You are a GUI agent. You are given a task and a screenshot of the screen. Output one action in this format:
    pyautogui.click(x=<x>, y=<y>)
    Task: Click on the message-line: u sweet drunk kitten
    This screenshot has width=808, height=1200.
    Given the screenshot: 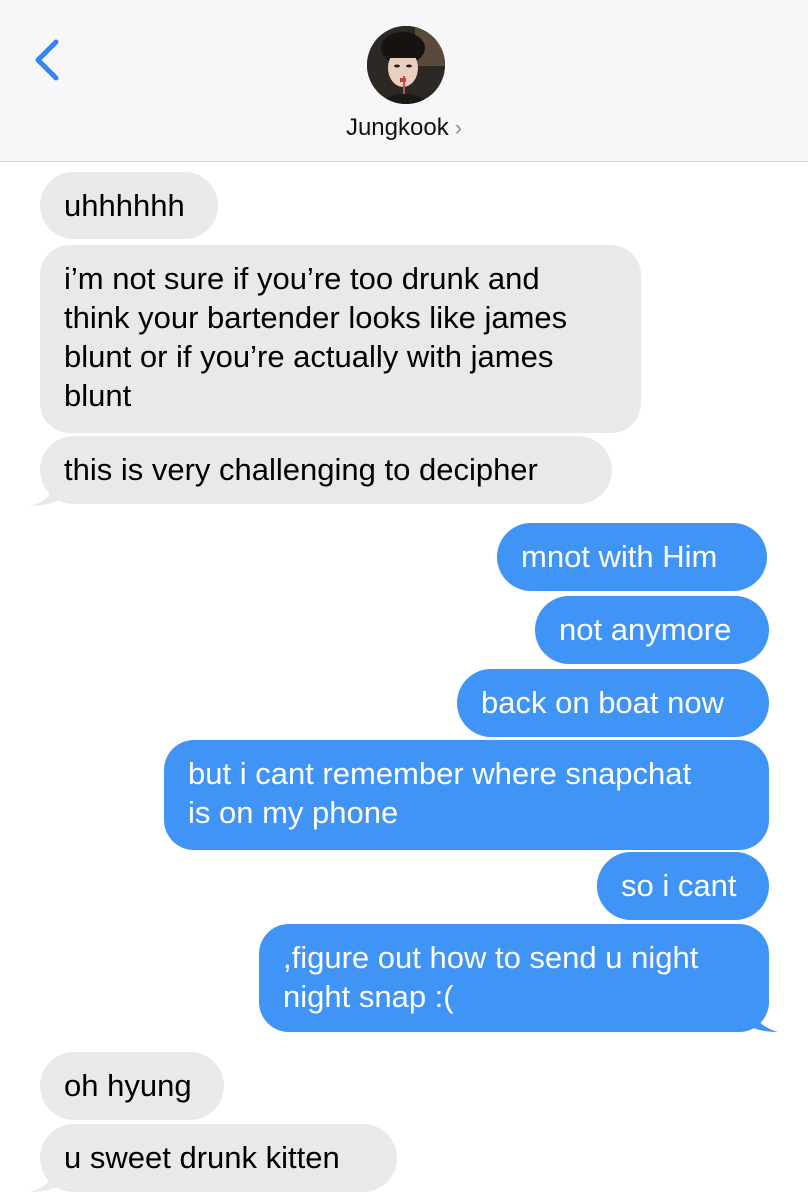 What is the action you would take?
    pyautogui.click(x=202, y=1157)
    